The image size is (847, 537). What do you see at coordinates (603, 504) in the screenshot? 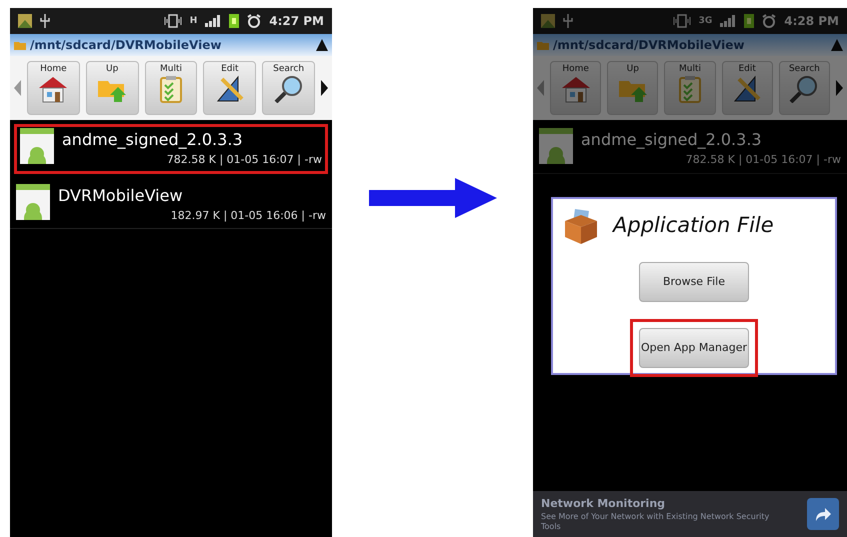
I see `banner-title: Network Monitoring` at bounding box center [603, 504].